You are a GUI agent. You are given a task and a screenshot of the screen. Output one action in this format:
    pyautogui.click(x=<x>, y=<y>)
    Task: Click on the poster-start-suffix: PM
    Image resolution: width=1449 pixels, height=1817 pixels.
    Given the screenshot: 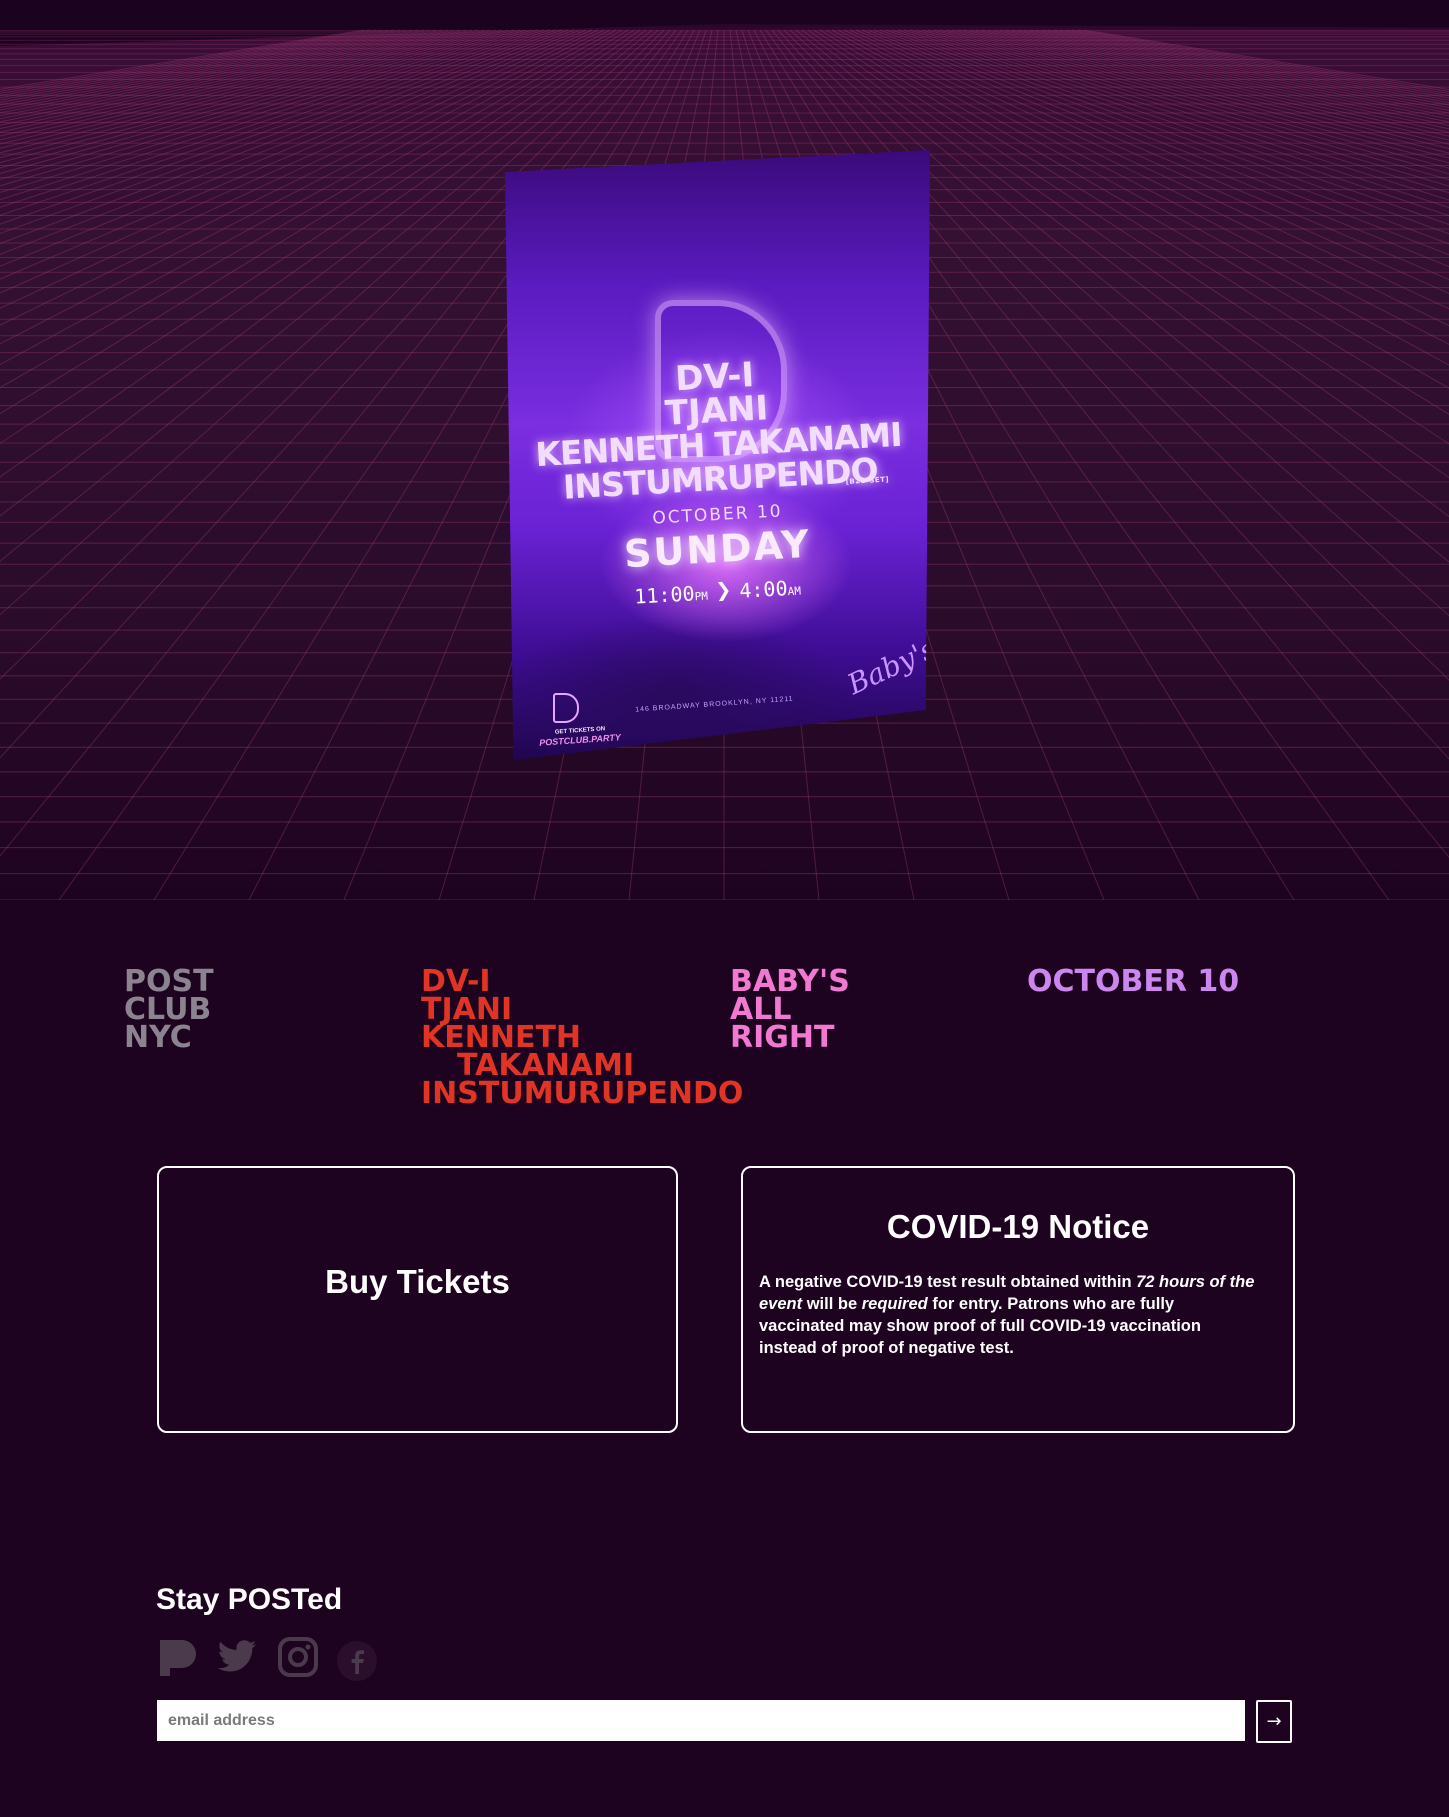 What is the action you would take?
    pyautogui.click(x=701, y=596)
    